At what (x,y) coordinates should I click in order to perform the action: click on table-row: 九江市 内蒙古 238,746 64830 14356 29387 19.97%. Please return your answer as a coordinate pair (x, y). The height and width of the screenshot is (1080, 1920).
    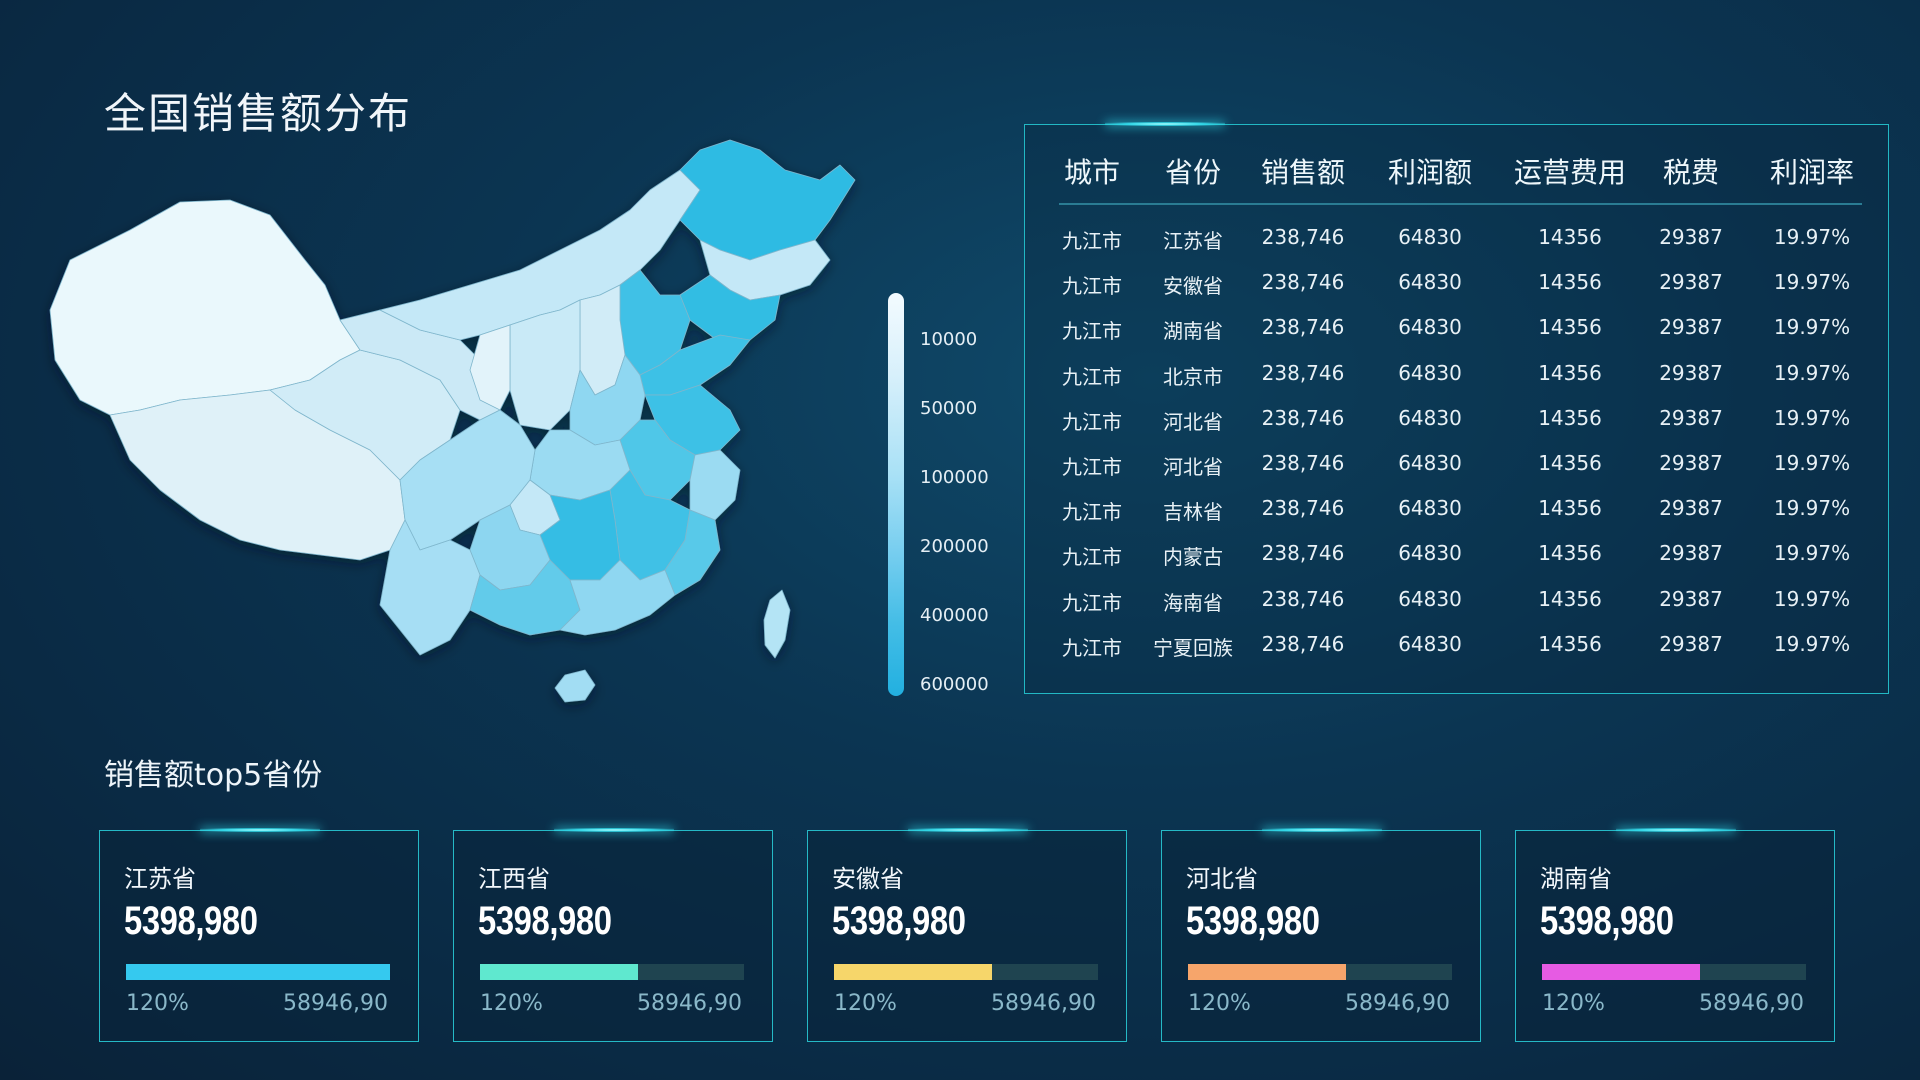
    Looking at the image, I should click on (1456, 561).